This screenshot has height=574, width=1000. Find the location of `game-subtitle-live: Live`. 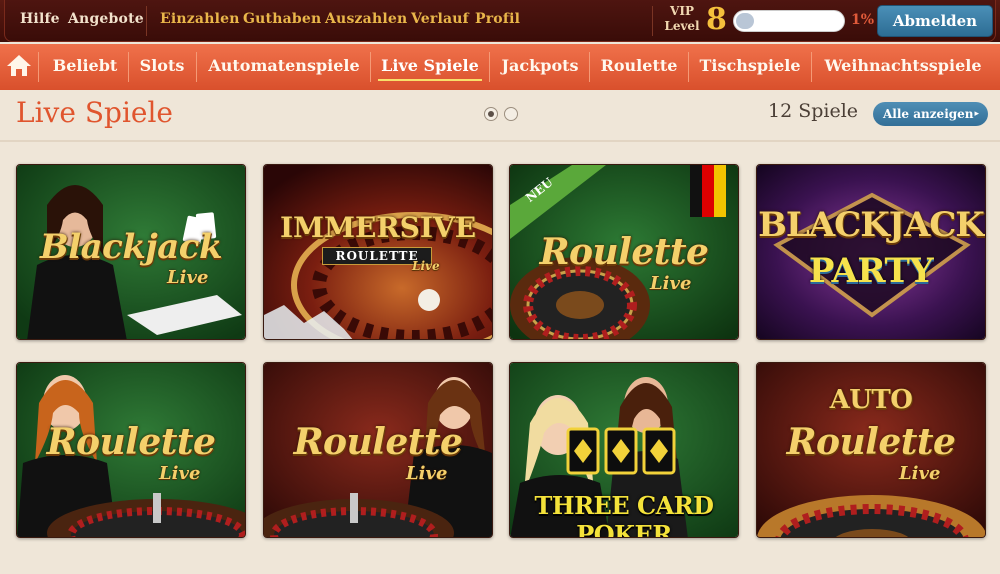

game-subtitle-live: Live is located at coordinates (426, 266).